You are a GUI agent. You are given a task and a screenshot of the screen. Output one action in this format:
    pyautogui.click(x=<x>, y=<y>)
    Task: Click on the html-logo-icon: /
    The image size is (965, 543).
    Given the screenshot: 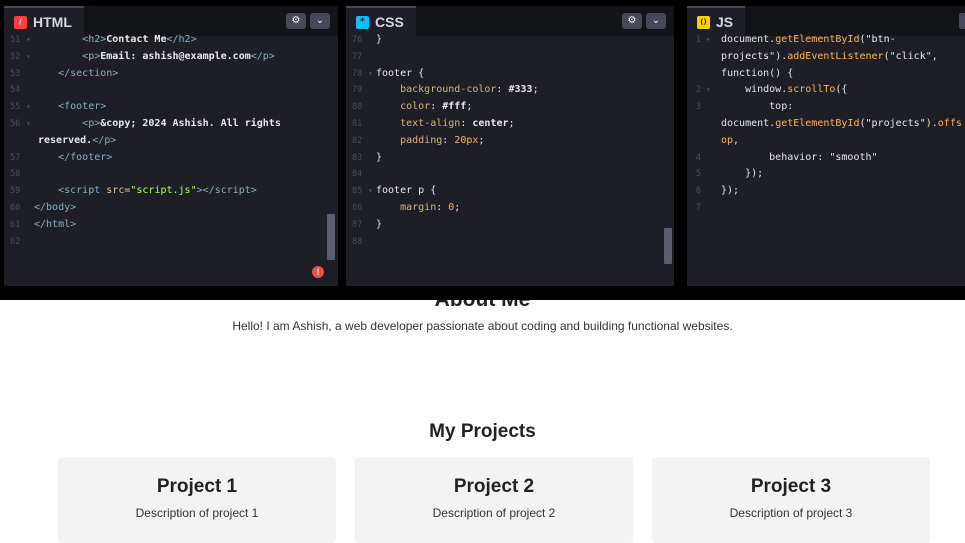 What is the action you would take?
    pyautogui.click(x=20, y=22)
    